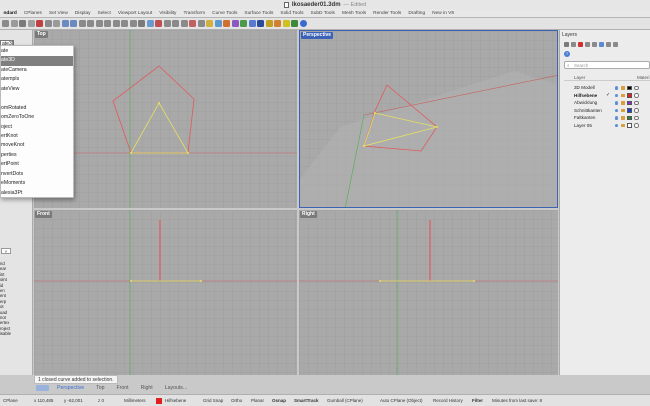 Image resolution: width=650 pixels, height=406 pixels. What do you see at coordinates (235, 23) in the screenshot?
I see `shaded-icon` at bounding box center [235, 23].